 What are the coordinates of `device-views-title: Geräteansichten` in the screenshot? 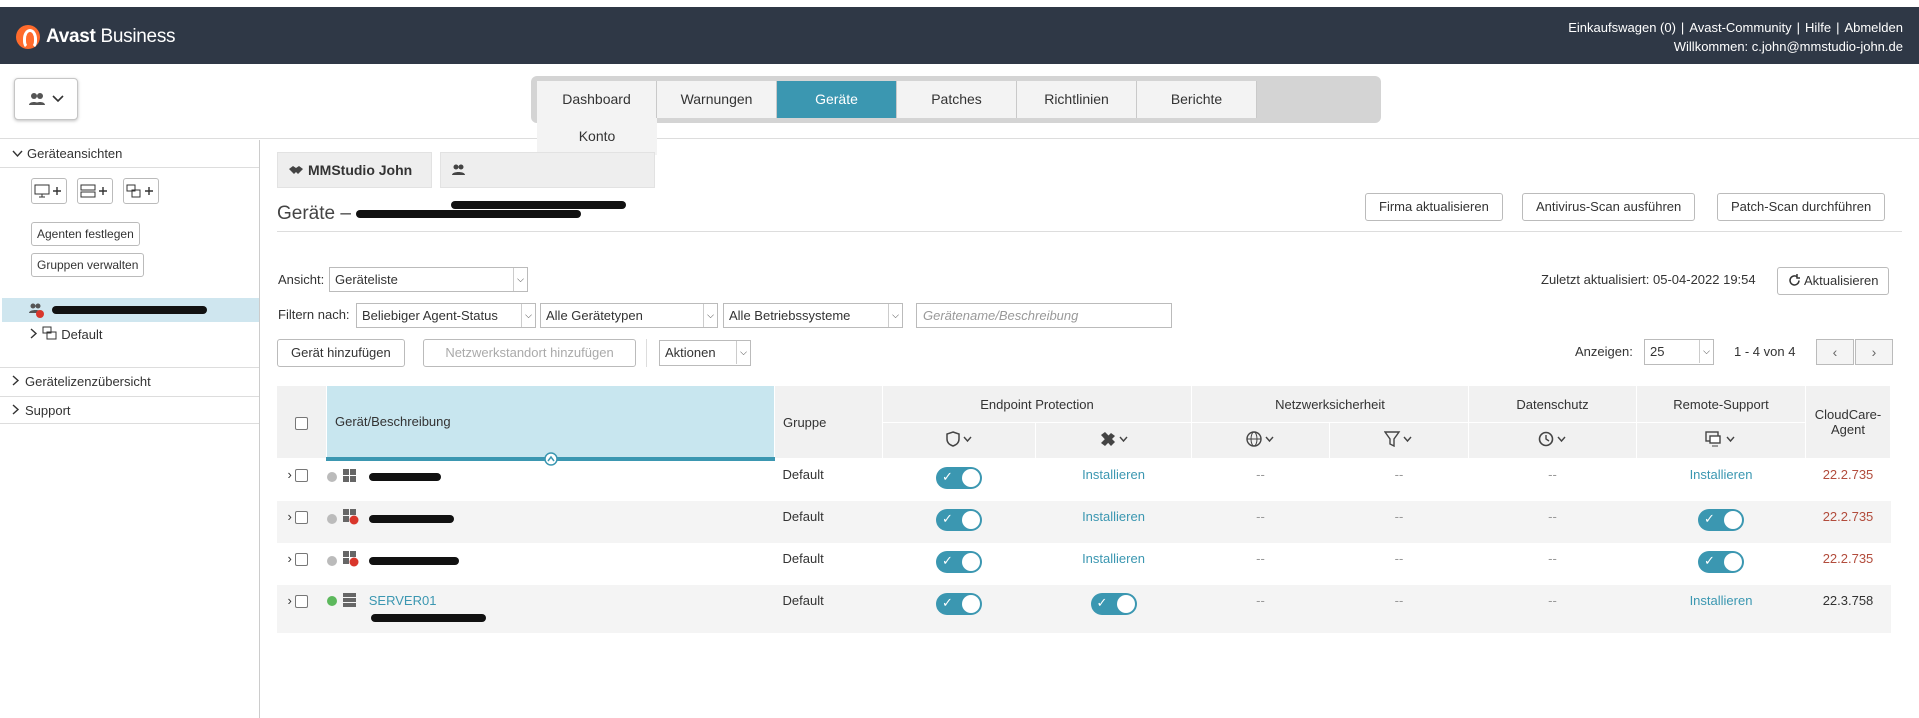 It's located at (75, 153).